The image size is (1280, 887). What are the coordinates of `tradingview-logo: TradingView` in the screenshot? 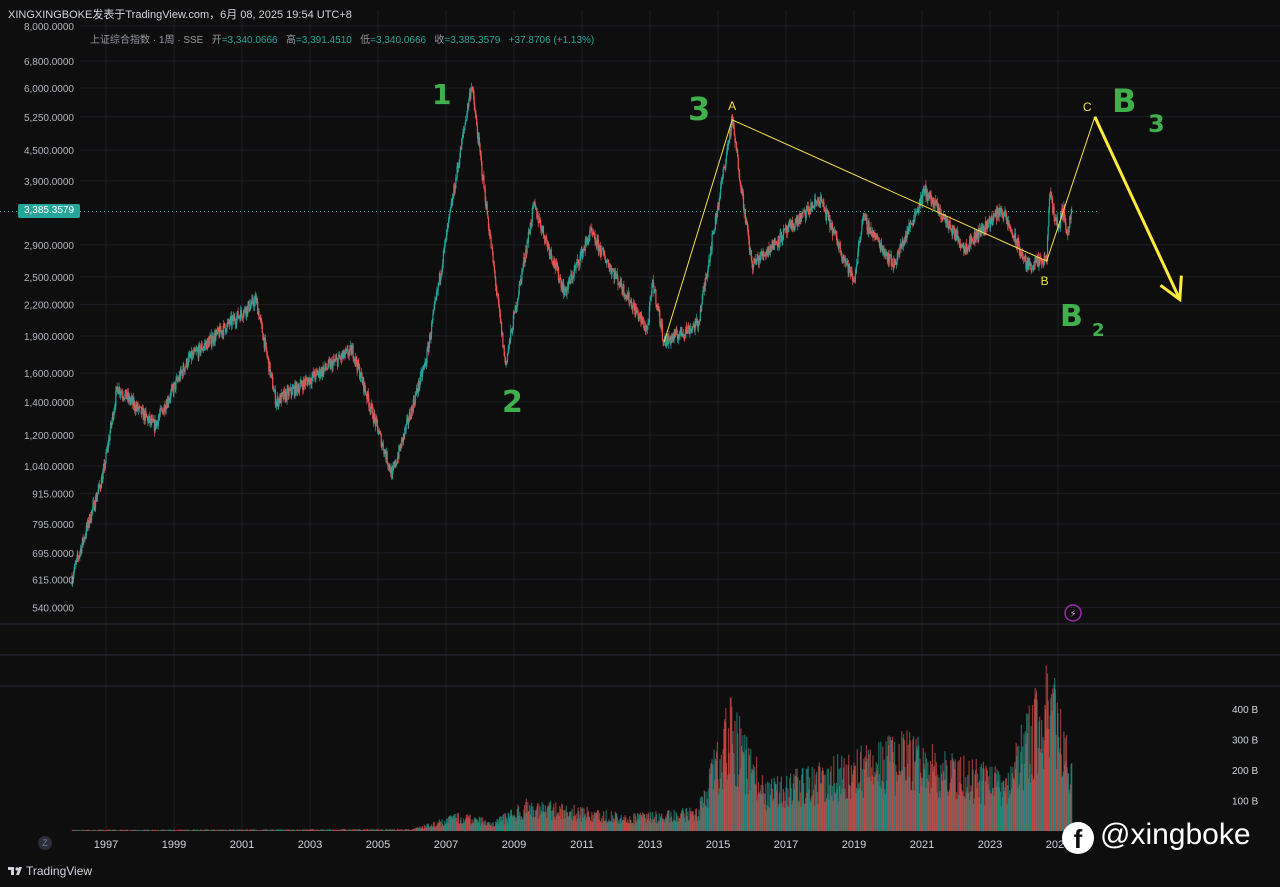 It's located at (50, 871).